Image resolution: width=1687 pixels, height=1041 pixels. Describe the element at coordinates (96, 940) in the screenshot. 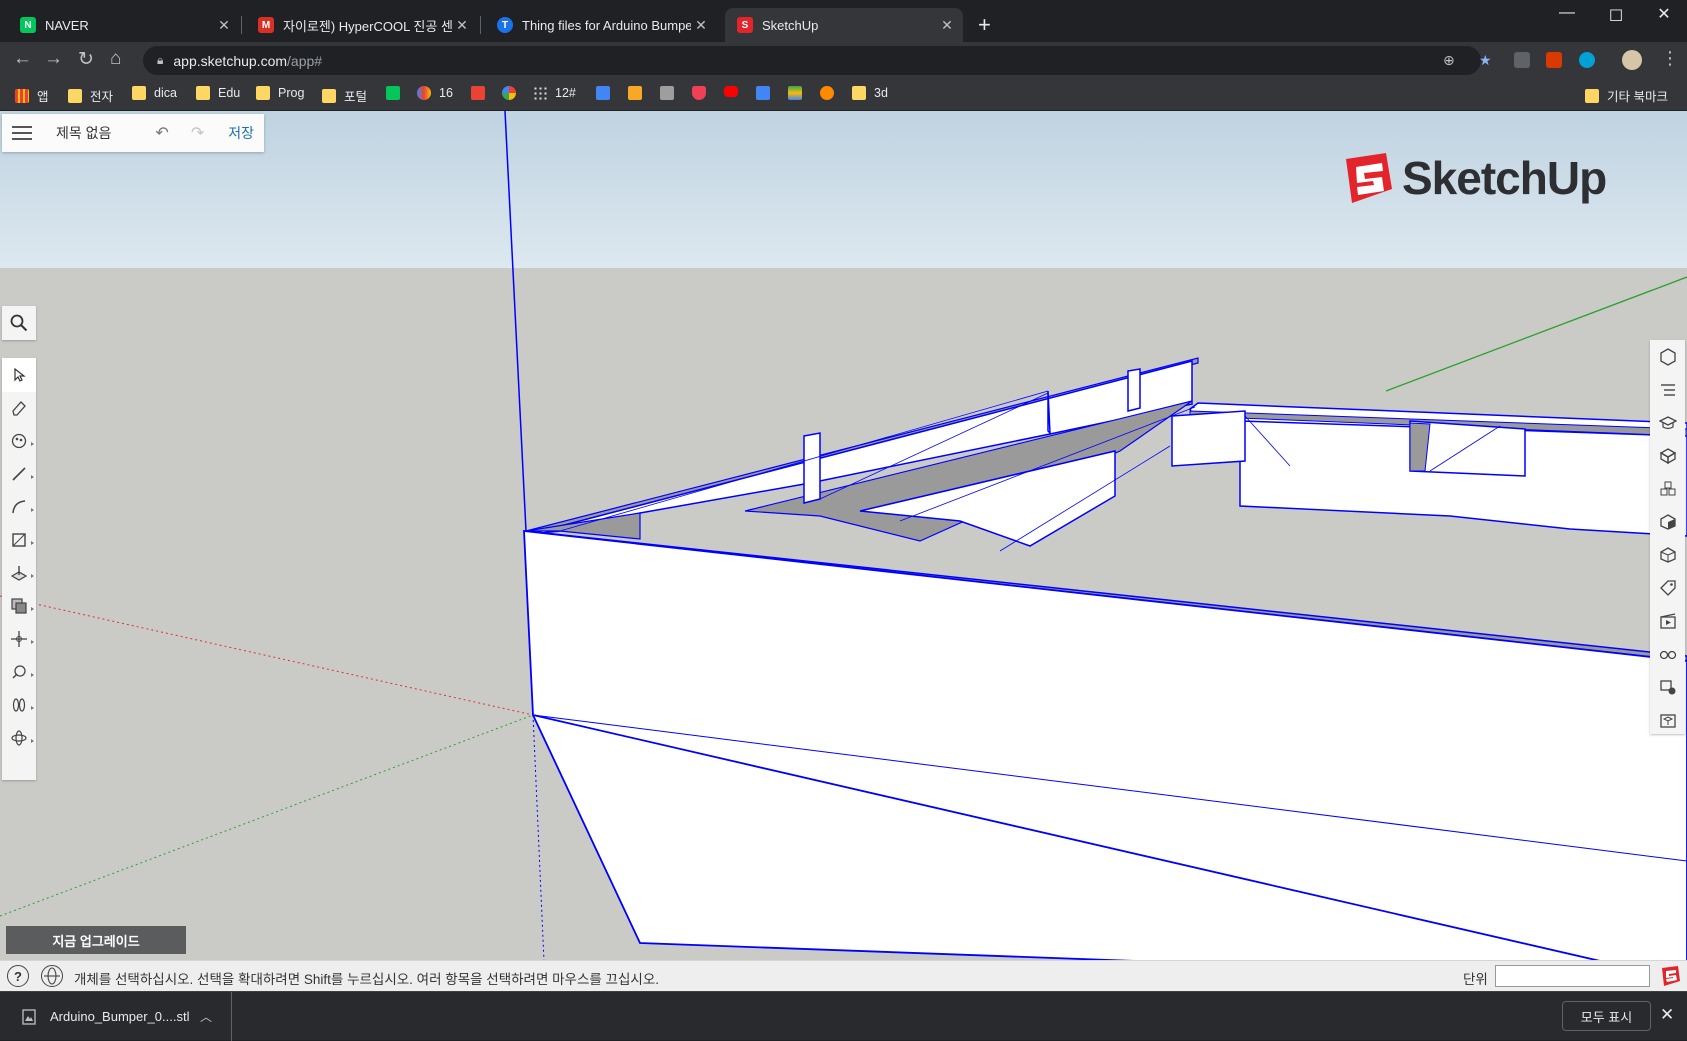

I see `upgrade-now-button: 지금 업그레이드` at that location.